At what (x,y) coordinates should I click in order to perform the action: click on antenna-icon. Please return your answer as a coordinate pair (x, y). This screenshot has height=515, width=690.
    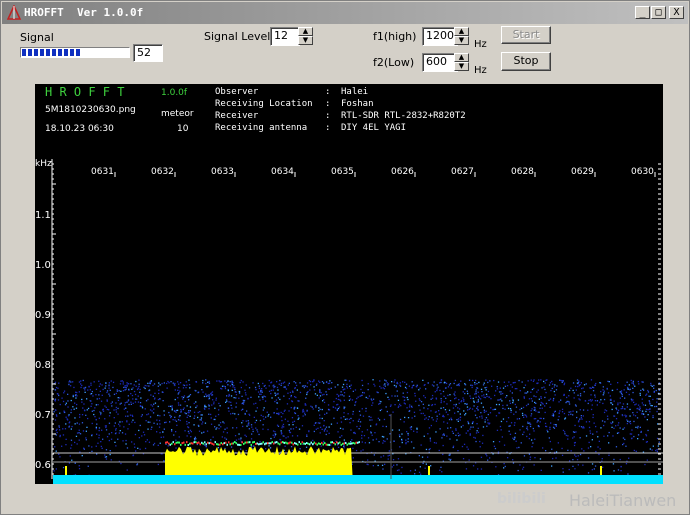
    Looking at the image, I should click on (14, 12).